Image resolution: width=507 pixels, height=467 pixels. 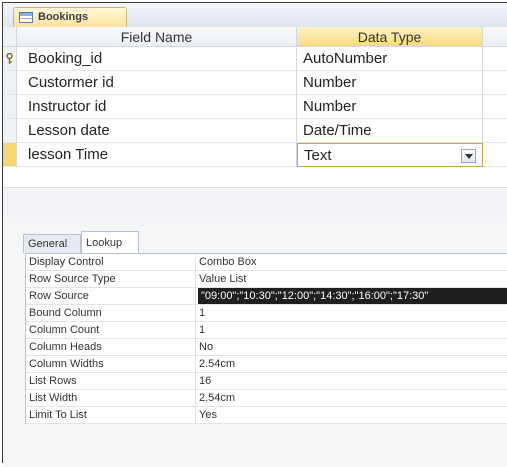 What do you see at coordinates (157, 155) in the screenshot?
I see `field-name-cell: lesson Time` at bounding box center [157, 155].